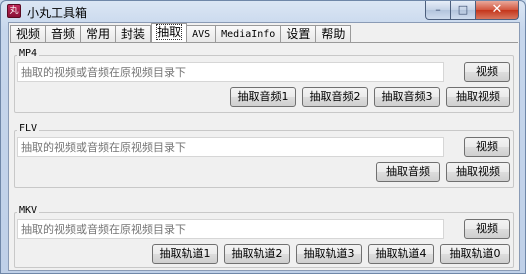 This screenshot has height=274, width=526. I want to click on mp4-extract-audio1-button: 抽取音频1, so click(263, 97).